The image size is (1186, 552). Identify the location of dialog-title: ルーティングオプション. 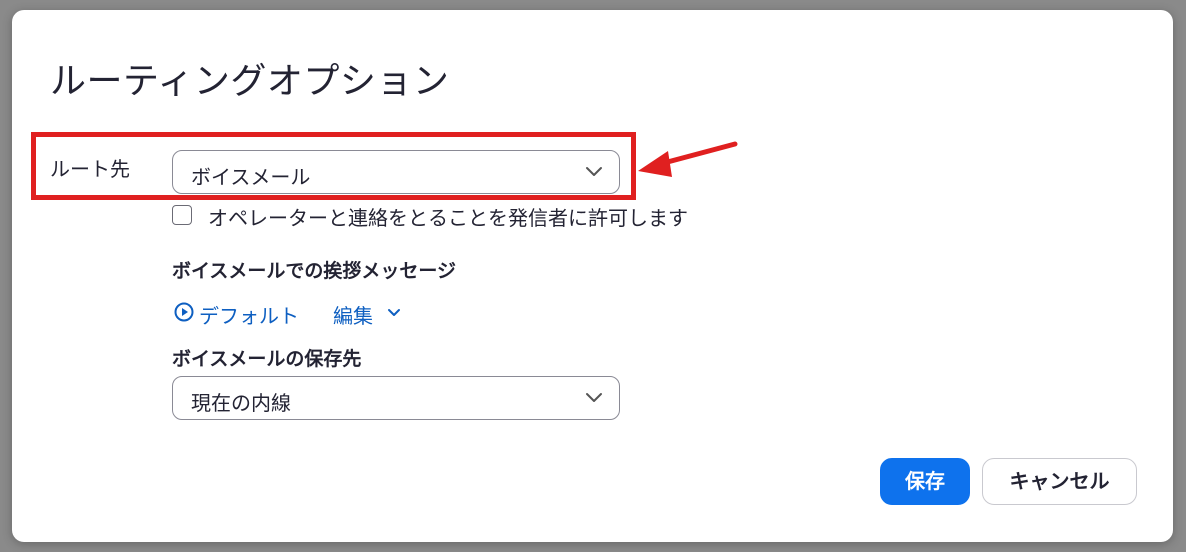
(250, 81).